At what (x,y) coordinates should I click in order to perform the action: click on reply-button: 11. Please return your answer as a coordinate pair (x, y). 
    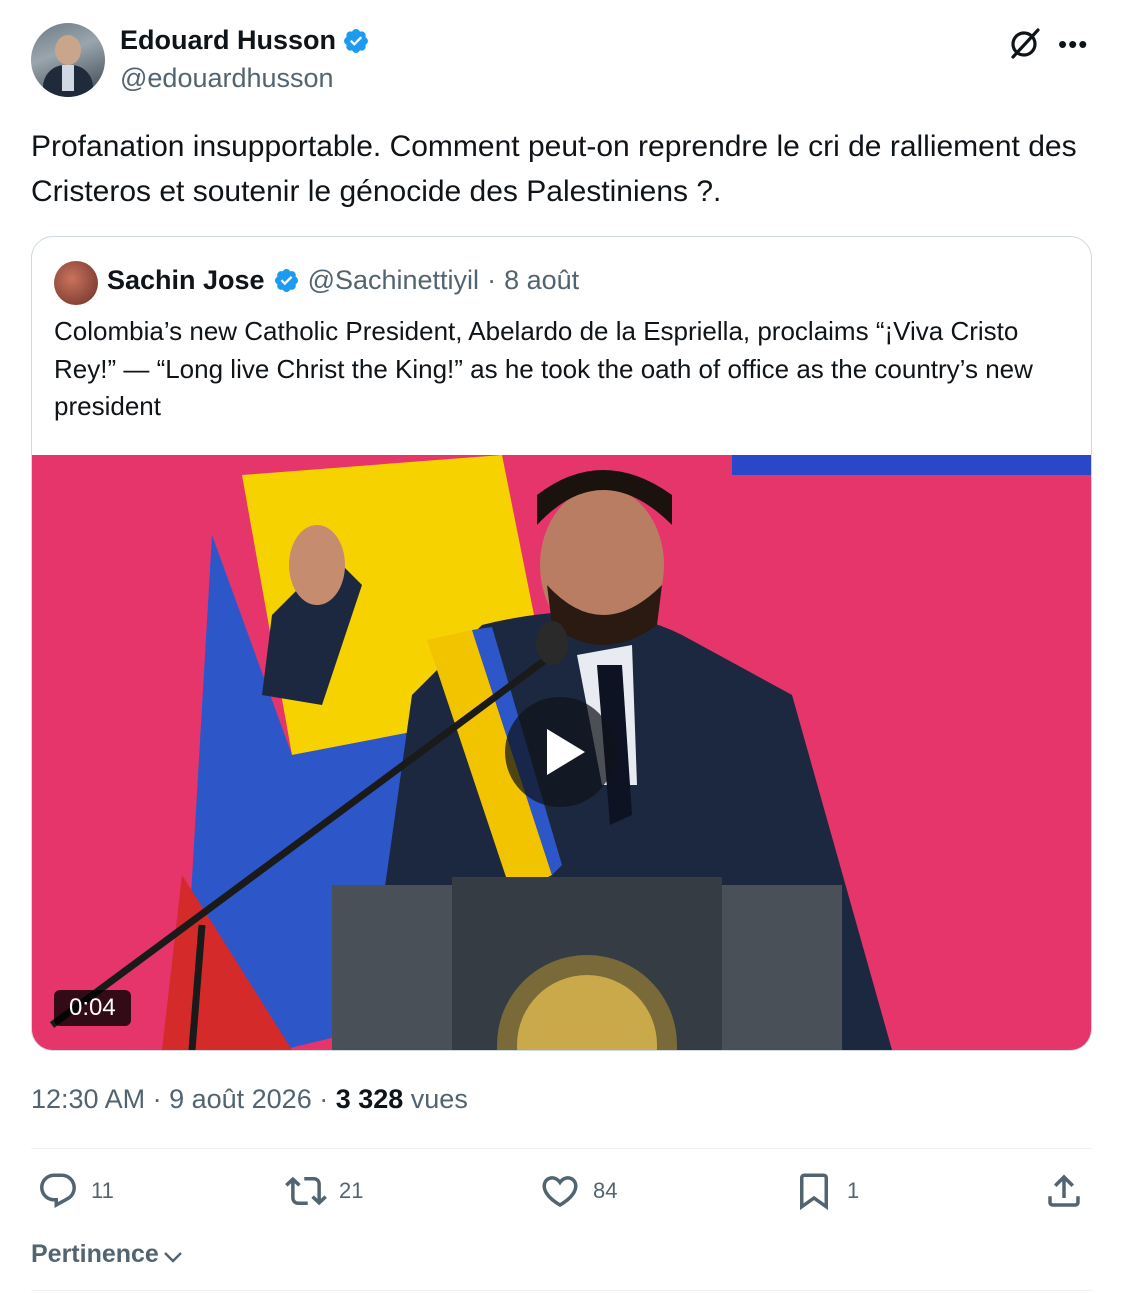
    Looking at the image, I should click on (75, 1191).